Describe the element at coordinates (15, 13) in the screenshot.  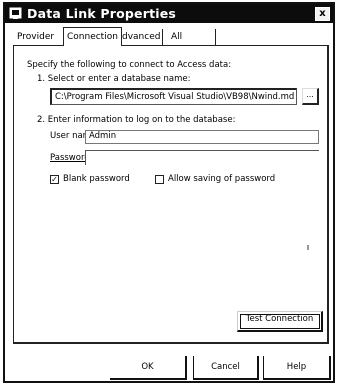
I see `data-link-icon` at that location.